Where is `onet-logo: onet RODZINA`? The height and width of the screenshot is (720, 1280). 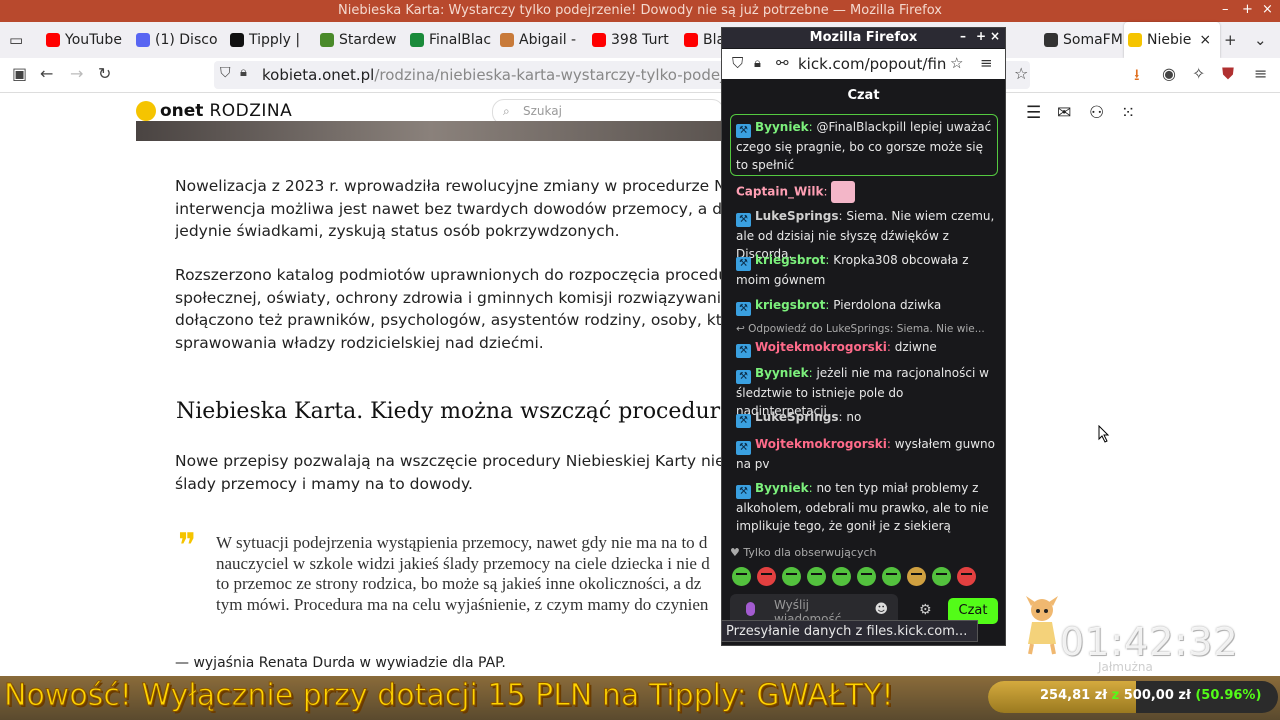 onet-logo: onet RODZINA is located at coordinates (214, 111).